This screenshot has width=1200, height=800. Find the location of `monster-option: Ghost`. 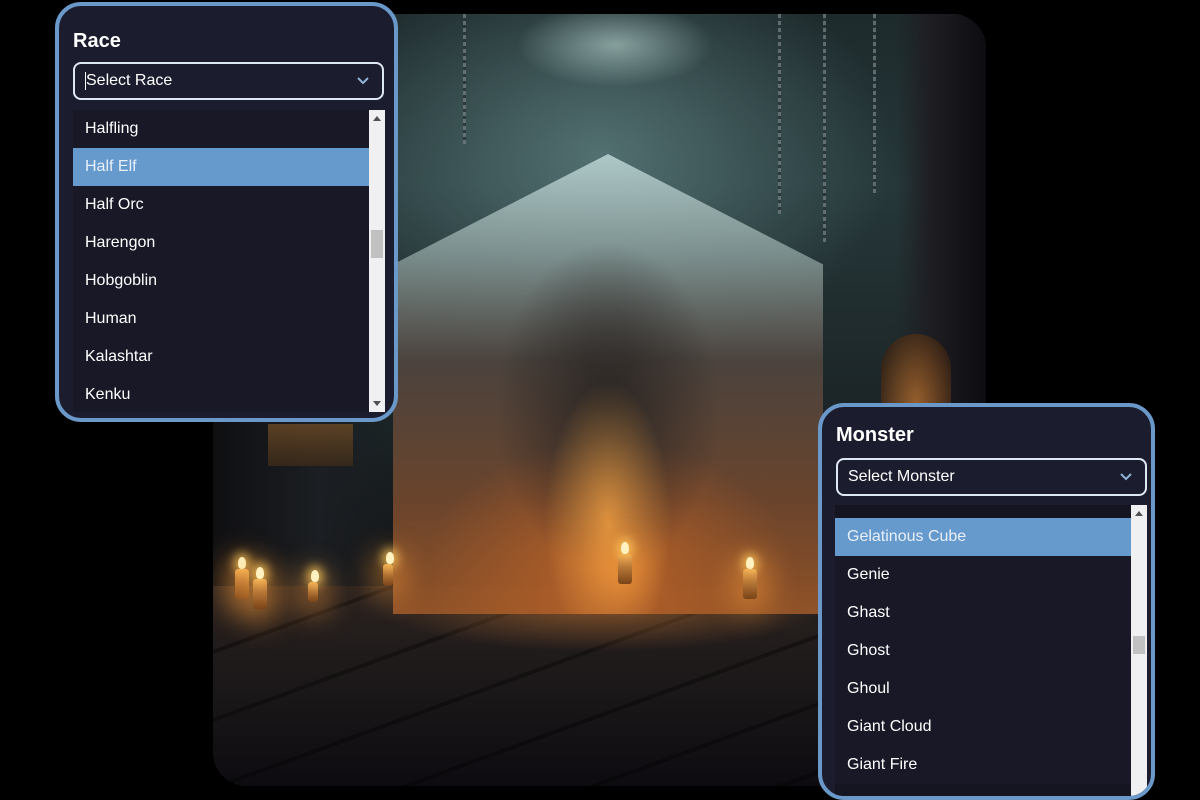

monster-option: Ghost is located at coordinates (983, 651).